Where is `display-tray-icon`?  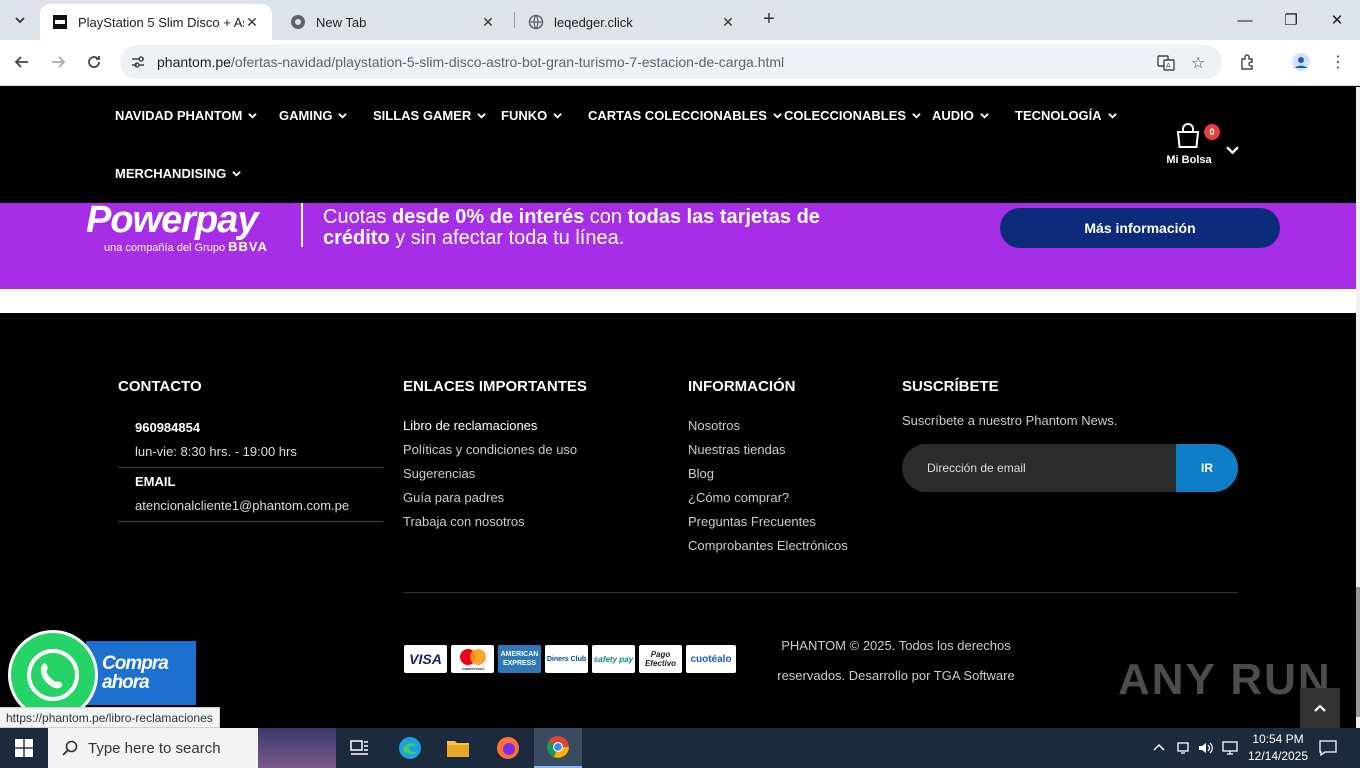 display-tray-icon is located at coordinates (1230, 748).